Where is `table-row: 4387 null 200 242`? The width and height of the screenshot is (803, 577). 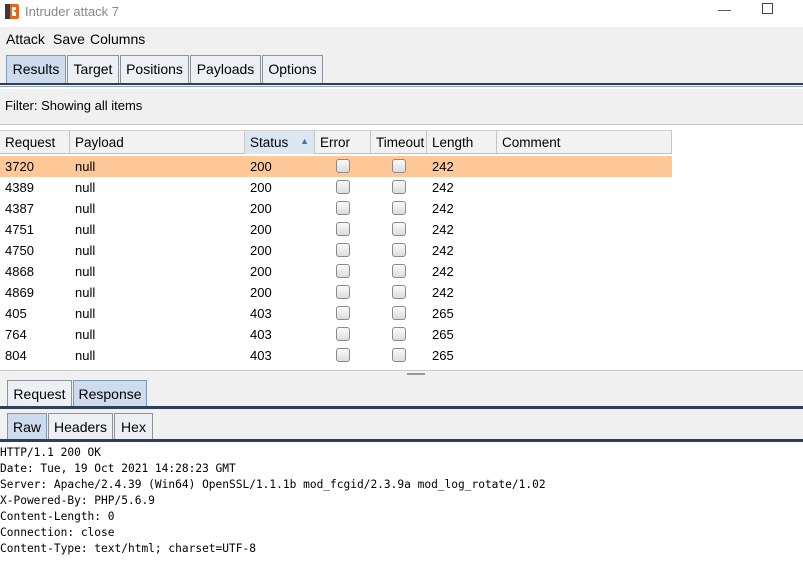 table-row: 4387 null 200 242 is located at coordinates (336, 208).